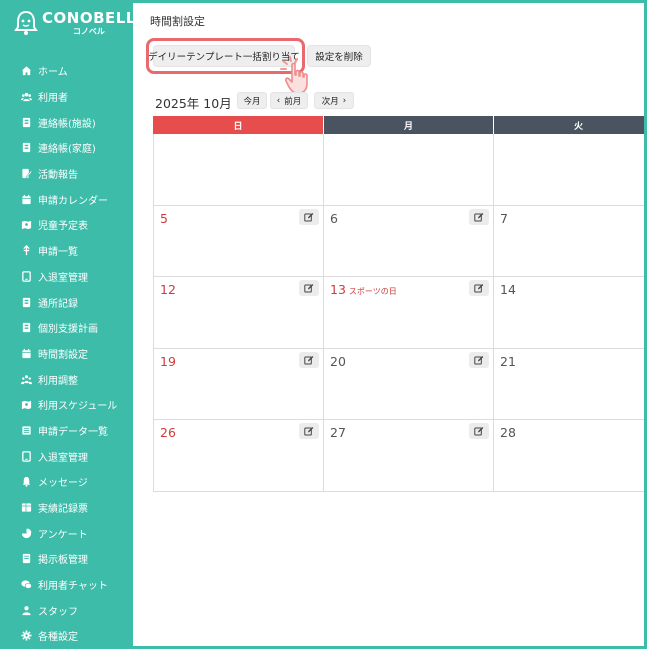 The width and height of the screenshot is (647, 649). I want to click on chat-icon, so click(26, 584).